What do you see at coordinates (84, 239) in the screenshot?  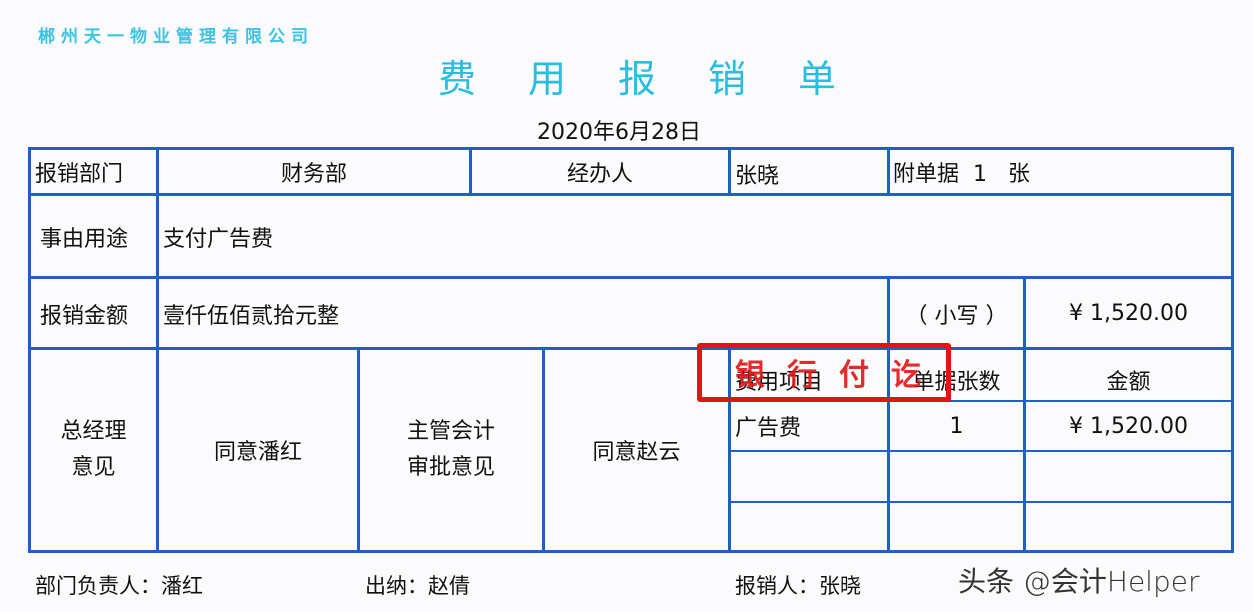 I see `purpose-label: 事由用途` at bounding box center [84, 239].